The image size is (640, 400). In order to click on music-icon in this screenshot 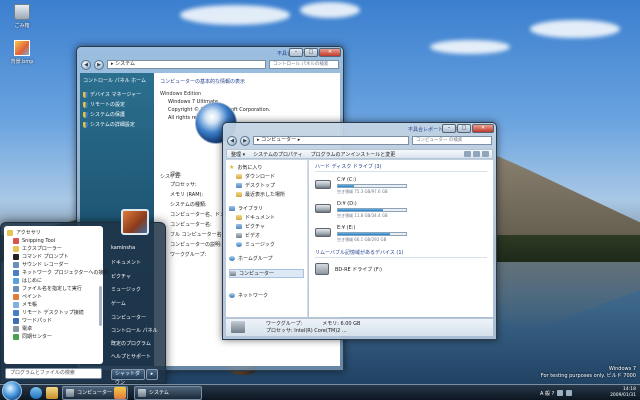, I will do `click(239, 244)`.